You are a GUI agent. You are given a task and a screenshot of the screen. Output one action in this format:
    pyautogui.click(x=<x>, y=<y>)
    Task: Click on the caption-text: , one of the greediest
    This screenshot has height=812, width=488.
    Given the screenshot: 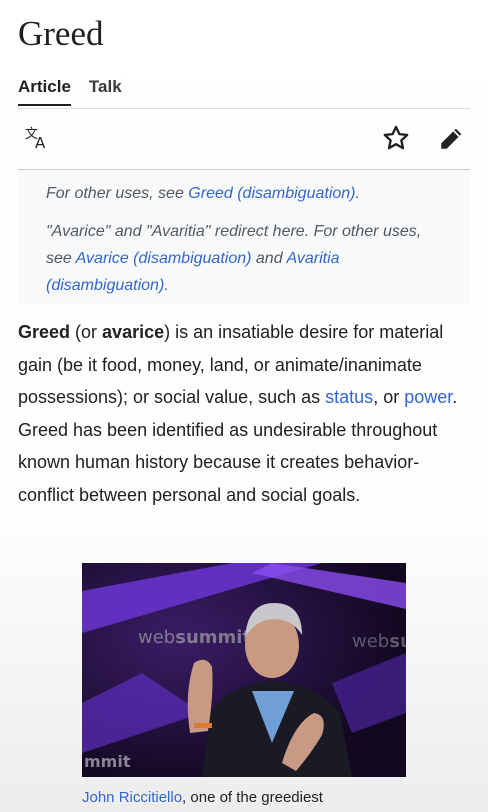 What is the action you would take?
    pyautogui.click(x=252, y=797)
    